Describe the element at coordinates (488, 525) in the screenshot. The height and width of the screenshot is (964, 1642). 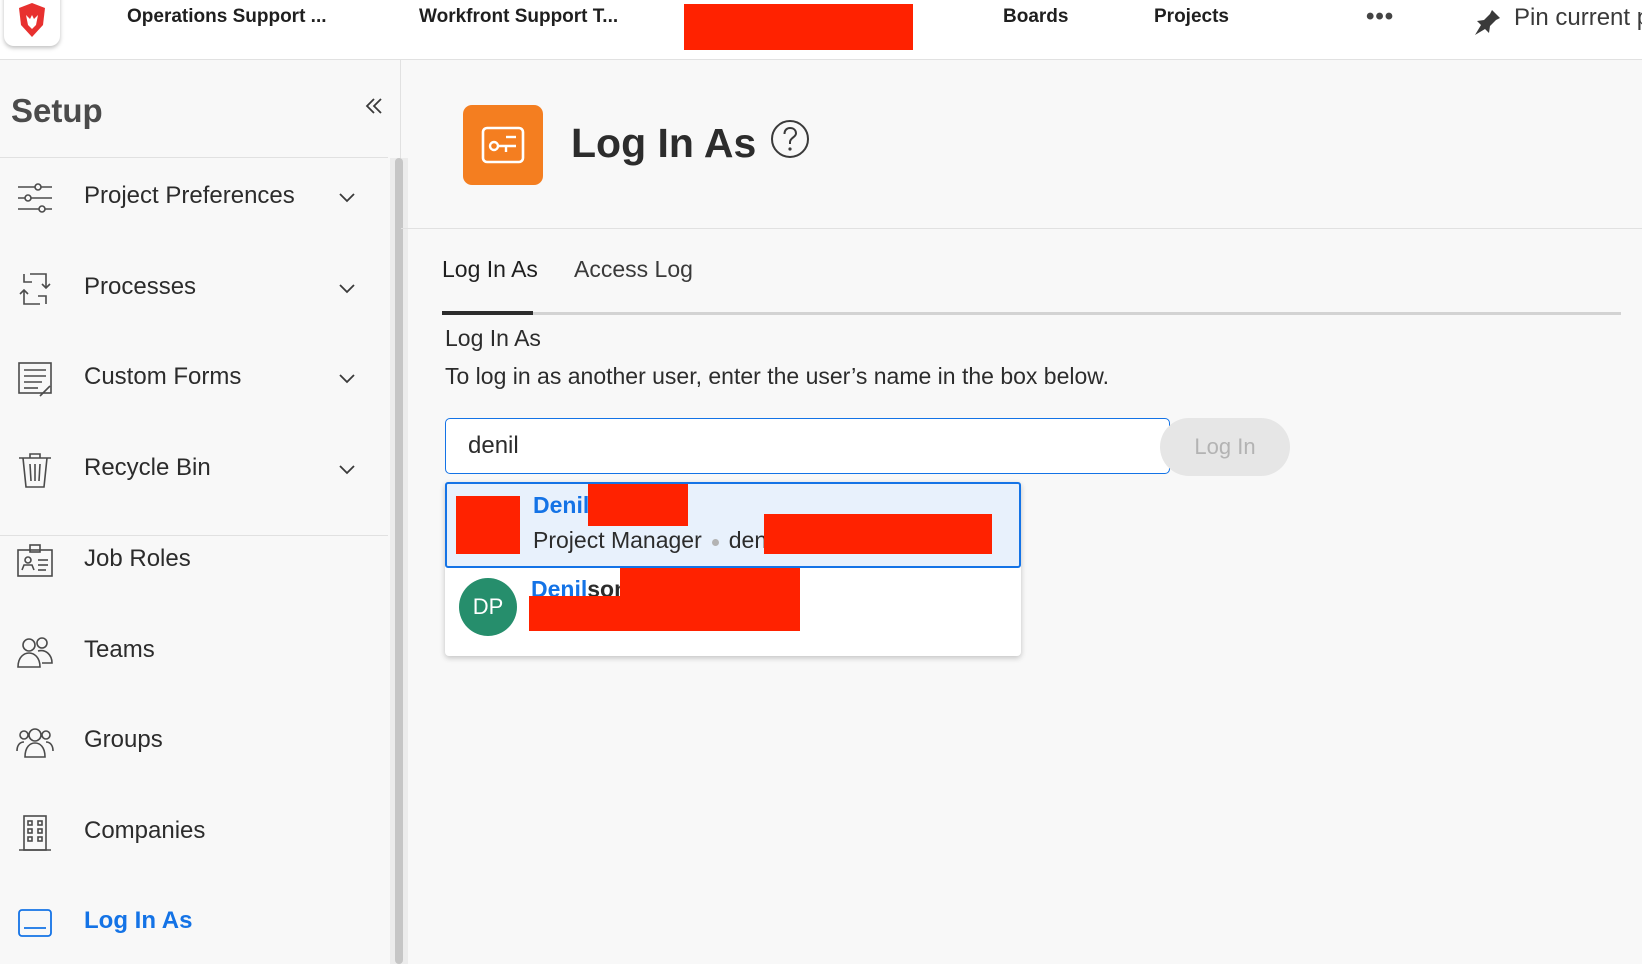
I see `redacted-avatar` at that location.